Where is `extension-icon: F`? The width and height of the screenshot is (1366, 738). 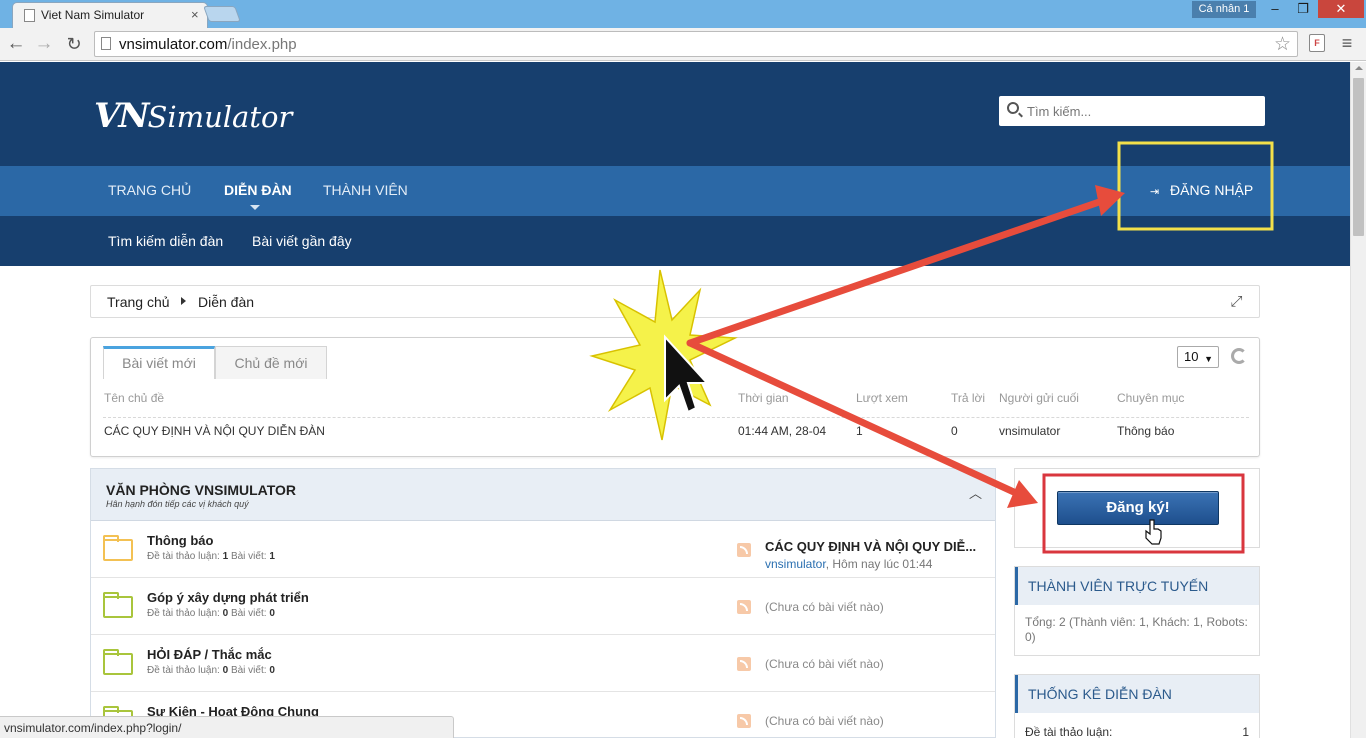 extension-icon: F is located at coordinates (1317, 43).